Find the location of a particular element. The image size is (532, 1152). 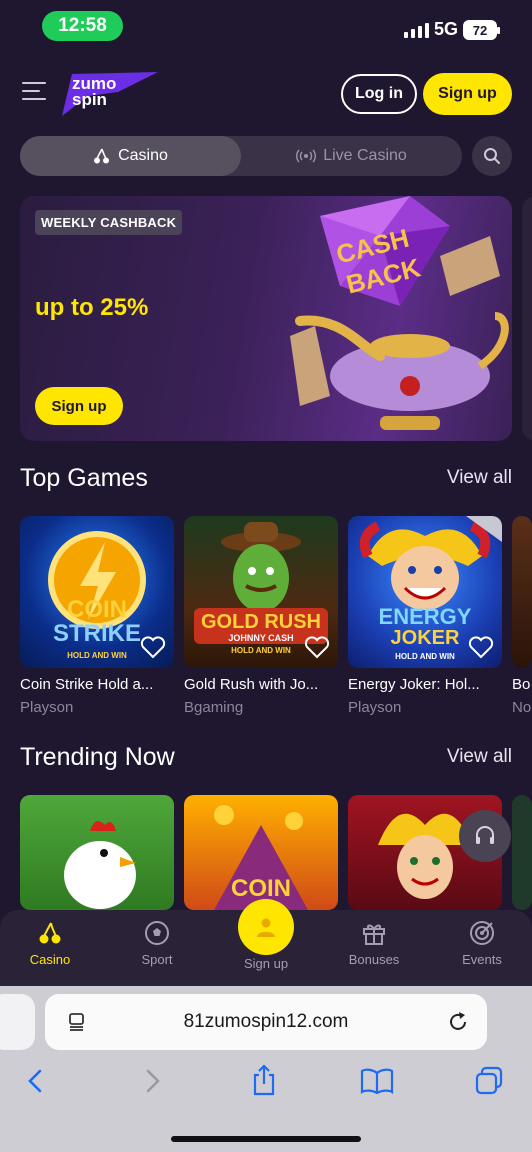

nav-sport: Sport is located at coordinates (157, 943).